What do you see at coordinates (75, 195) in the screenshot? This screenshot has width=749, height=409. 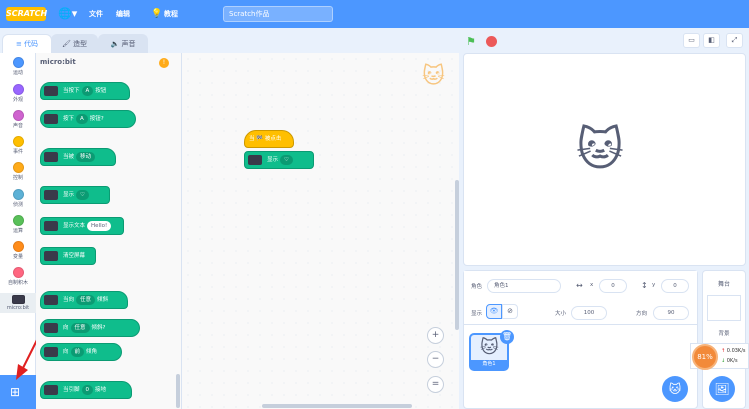 I see `block-display: 显示 ♡` at bounding box center [75, 195].